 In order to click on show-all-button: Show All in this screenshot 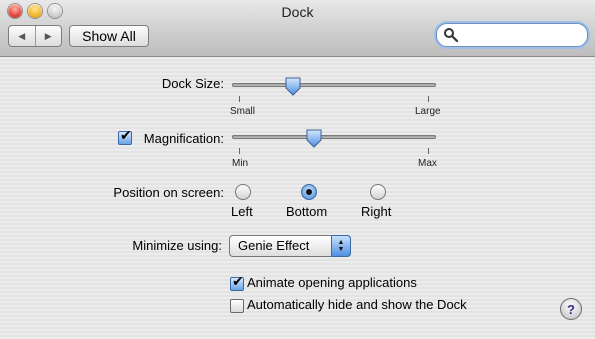, I will do `click(109, 36)`.